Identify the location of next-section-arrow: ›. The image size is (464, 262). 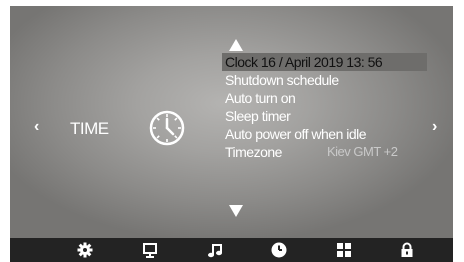
(434, 127).